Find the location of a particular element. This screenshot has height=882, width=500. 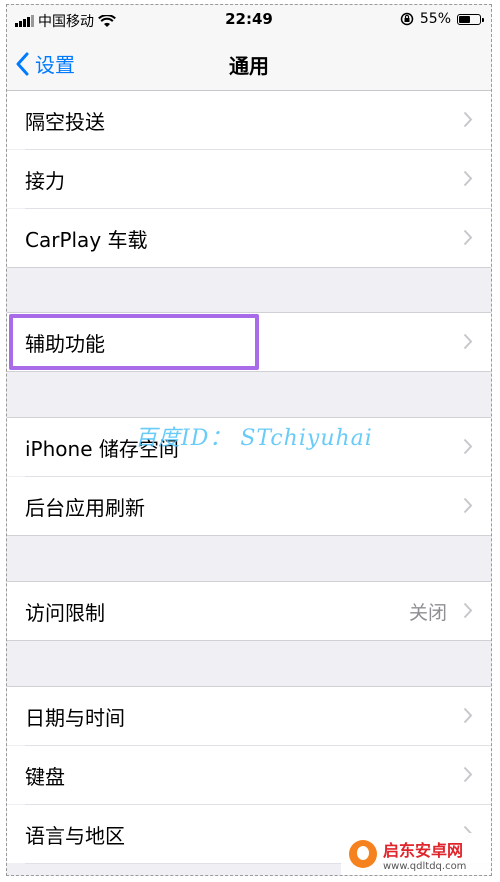

row-label: 接力 is located at coordinates (45, 180).